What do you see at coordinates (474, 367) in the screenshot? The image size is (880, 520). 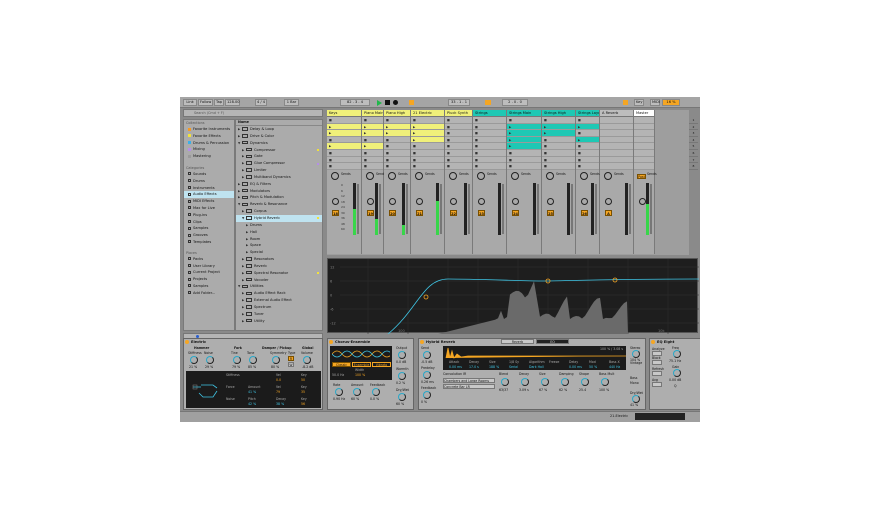 I see `param-value: 17.0 s` at bounding box center [474, 367].